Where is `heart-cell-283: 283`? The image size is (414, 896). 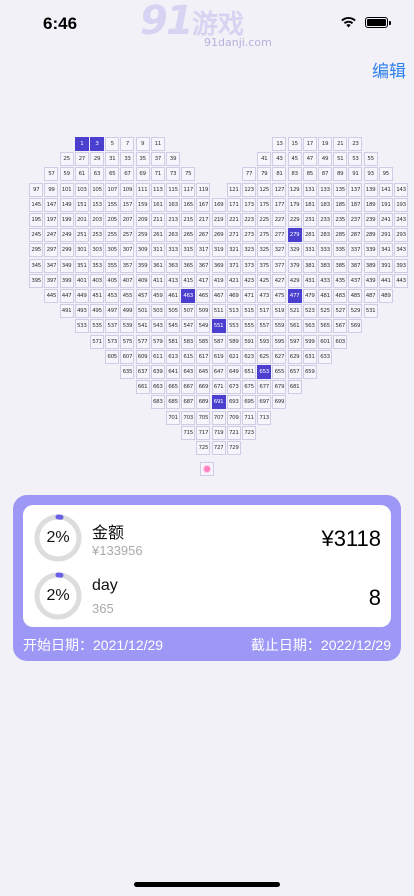
heart-cell-283: 283 is located at coordinates (325, 235).